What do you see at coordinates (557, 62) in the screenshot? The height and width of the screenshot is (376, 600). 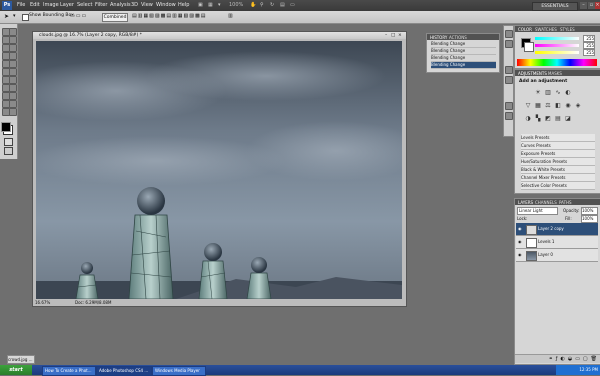 I see `color-spectrum-ramp` at bounding box center [557, 62].